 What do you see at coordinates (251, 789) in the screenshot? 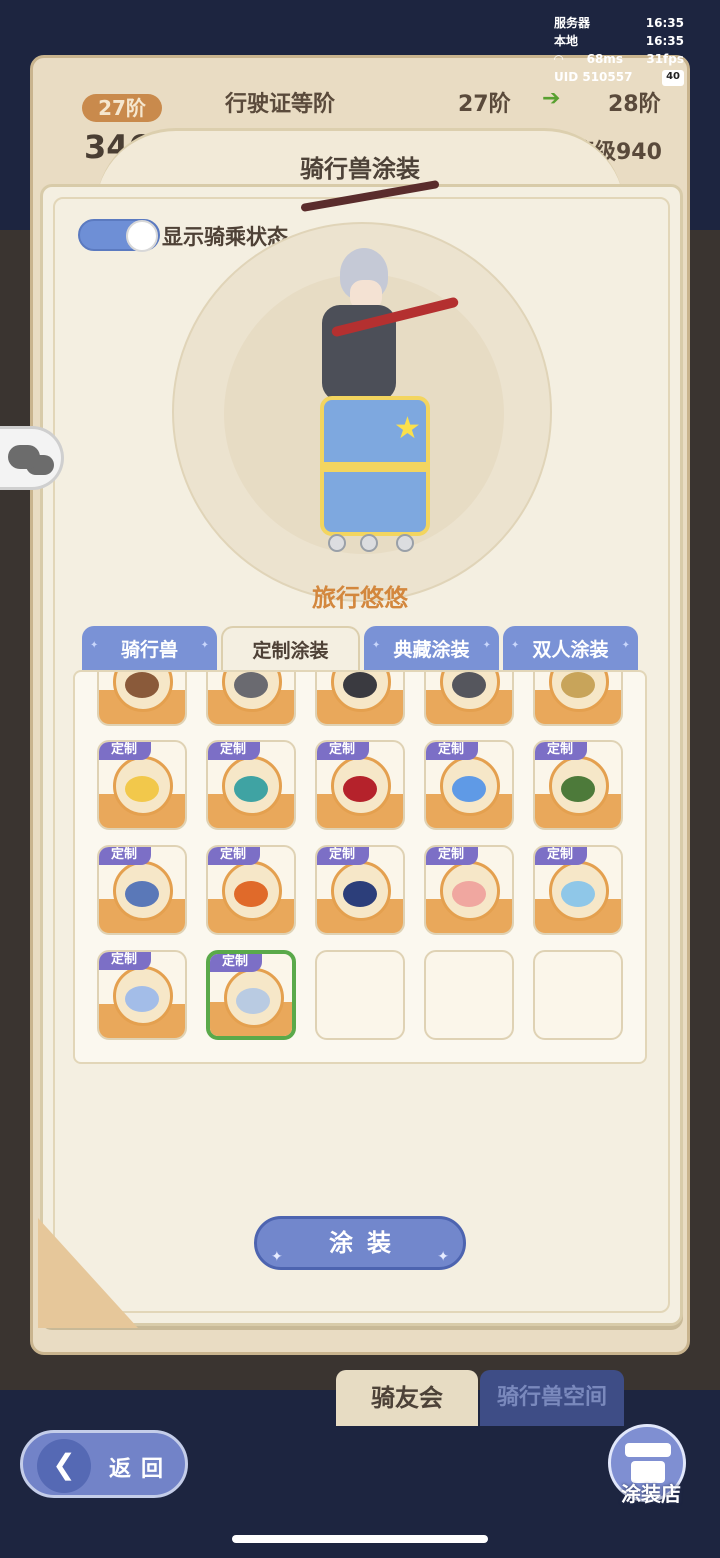
I see `teal-dragon-icon` at bounding box center [251, 789].